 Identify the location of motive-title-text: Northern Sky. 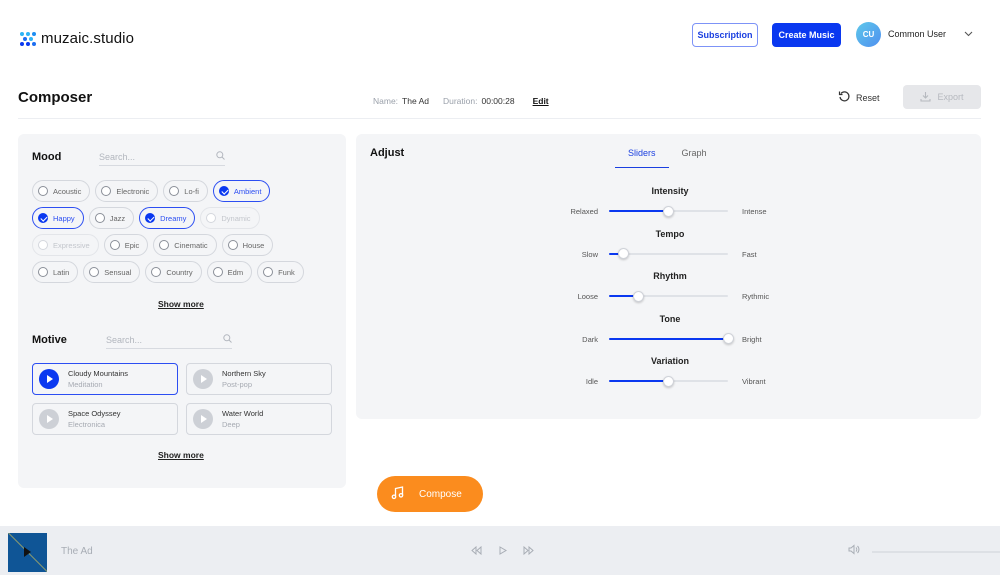
(244, 373).